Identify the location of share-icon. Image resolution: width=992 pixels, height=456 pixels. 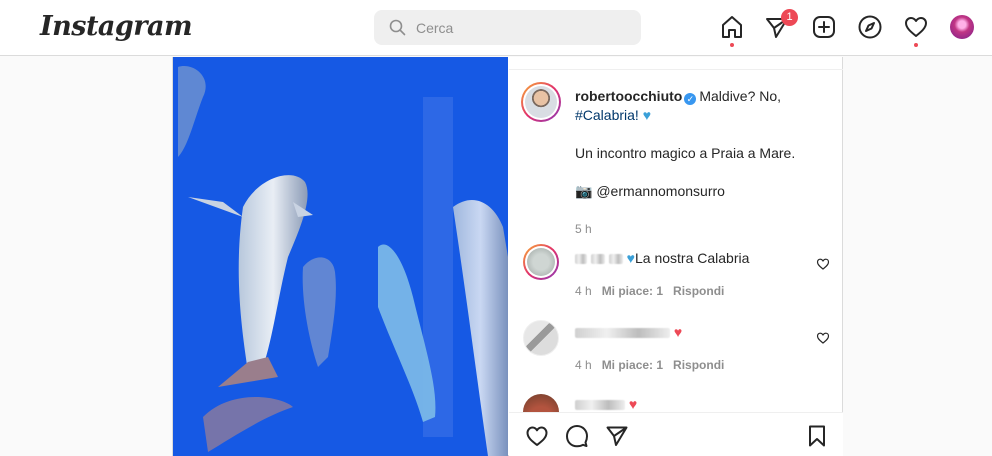
(617, 436).